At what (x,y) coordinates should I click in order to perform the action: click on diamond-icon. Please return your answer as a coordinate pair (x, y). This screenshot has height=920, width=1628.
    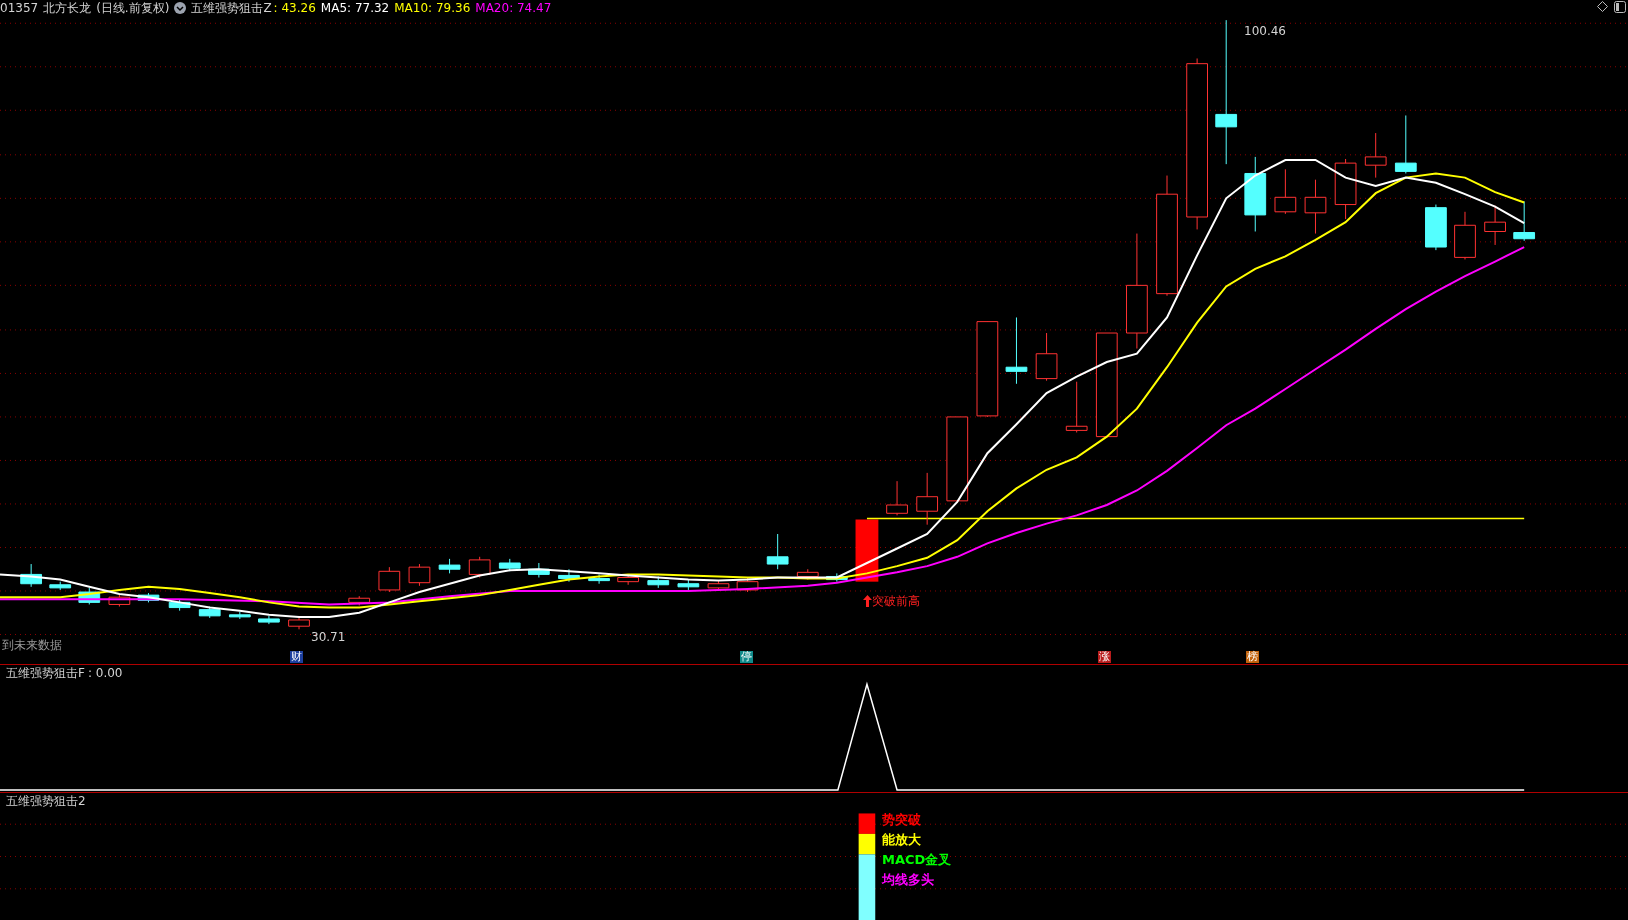
    Looking at the image, I should click on (1602, 6).